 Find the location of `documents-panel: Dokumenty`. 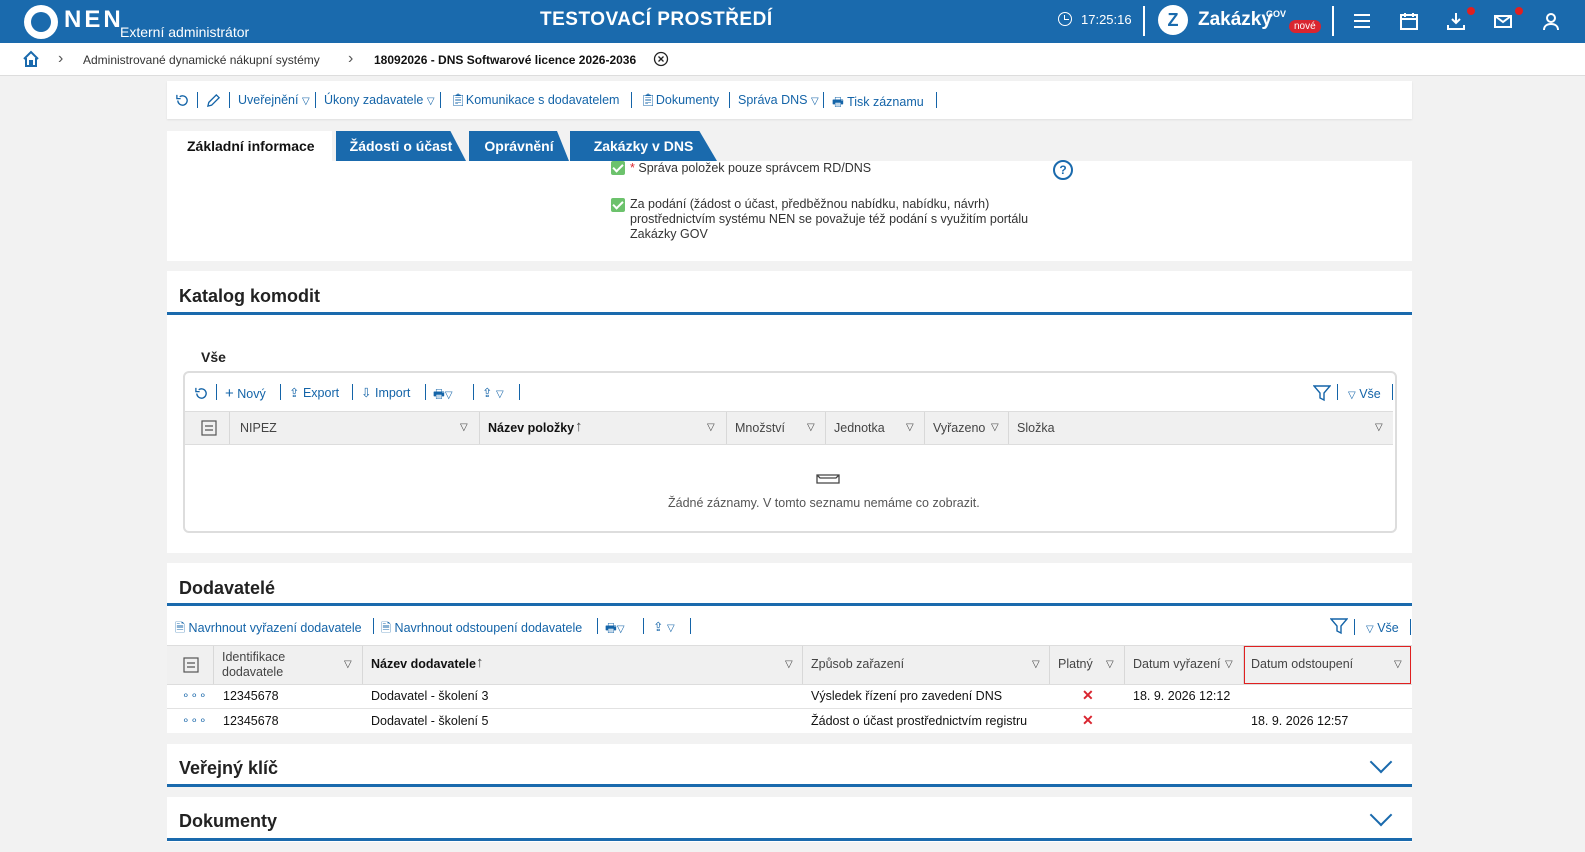

documents-panel: Dokumenty is located at coordinates (789, 819).